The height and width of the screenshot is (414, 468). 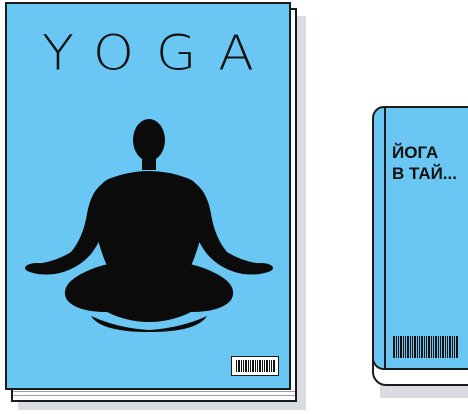 What do you see at coordinates (255, 366) in the screenshot?
I see `magazine-barcode` at bounding box center [255, 366].